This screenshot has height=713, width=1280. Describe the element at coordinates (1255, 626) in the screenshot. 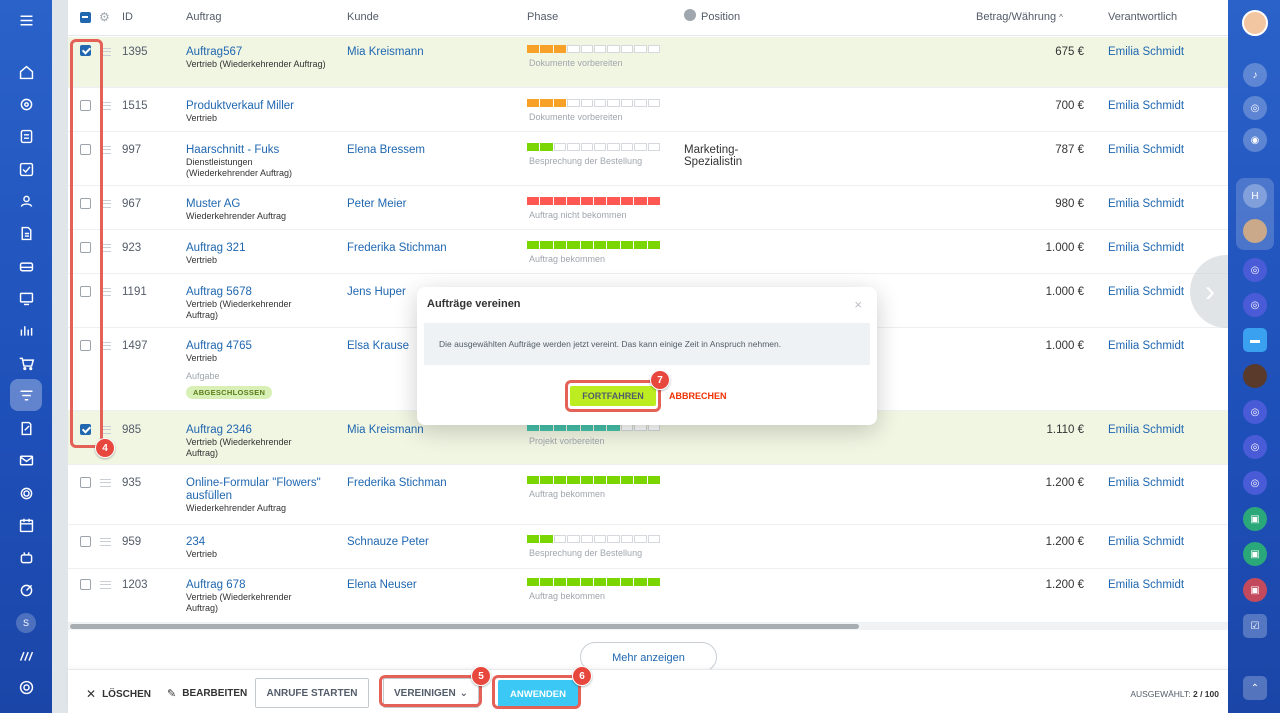

I see `task-icon: ☑` at that location.